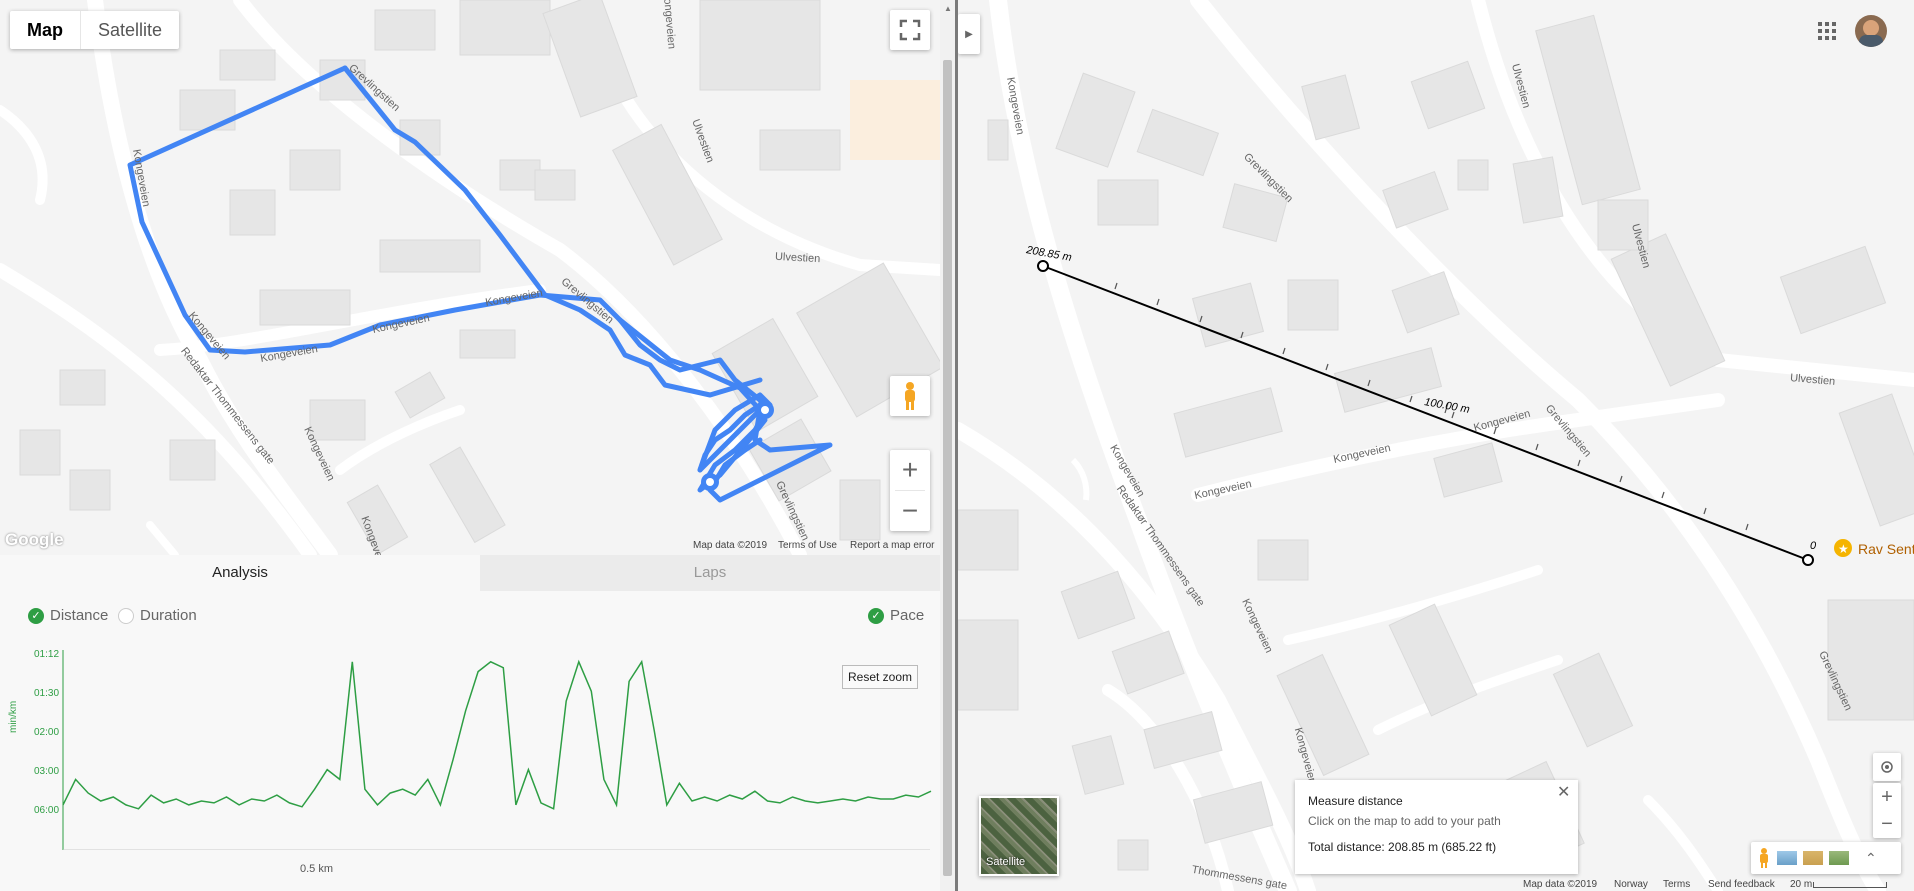  Describe the element at coordinates (1871, 858) in the screenshot. I see `chevron-up-icon: ⌃` at that location.